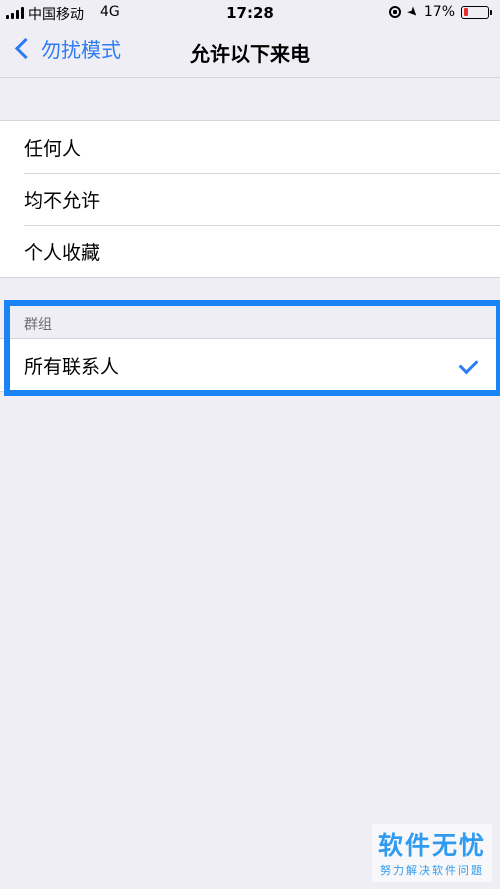  Describe the element at coordinates (412, 12) in the screenshot. I see `location-icon: ➤` at that location.